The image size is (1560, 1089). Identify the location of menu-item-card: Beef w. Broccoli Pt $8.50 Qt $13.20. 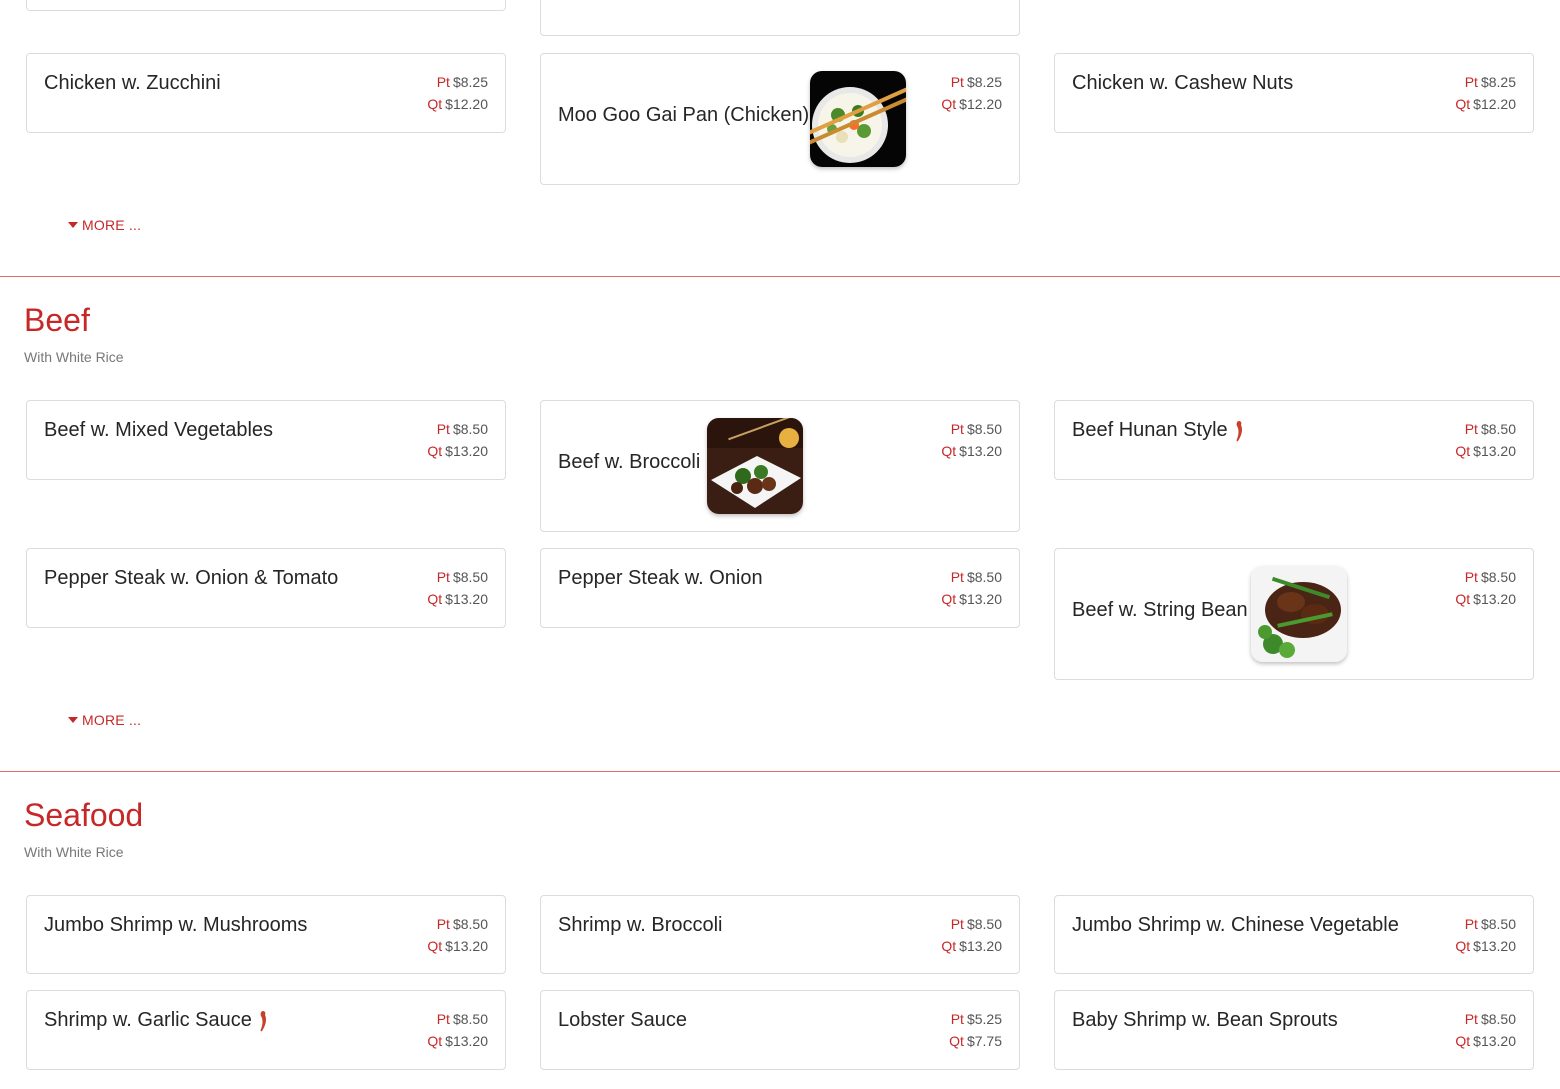
(780, 466).